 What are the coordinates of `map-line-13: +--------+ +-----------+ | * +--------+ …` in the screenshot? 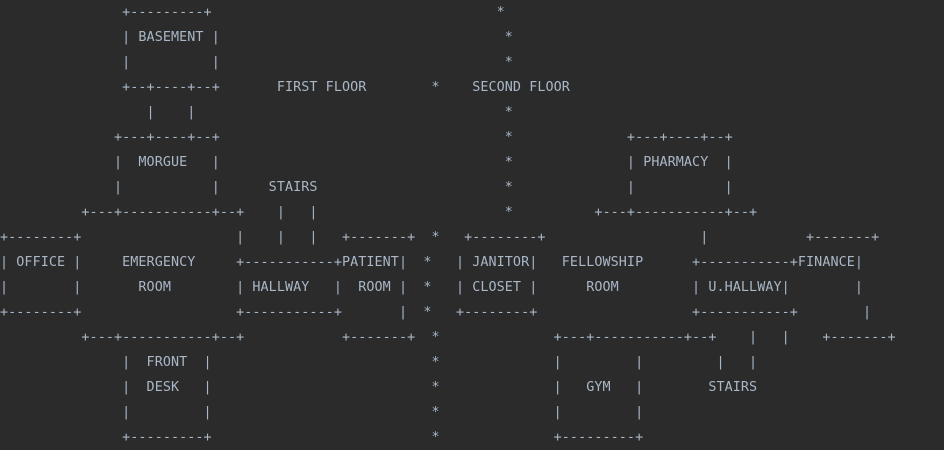 It's located at (436, 312).